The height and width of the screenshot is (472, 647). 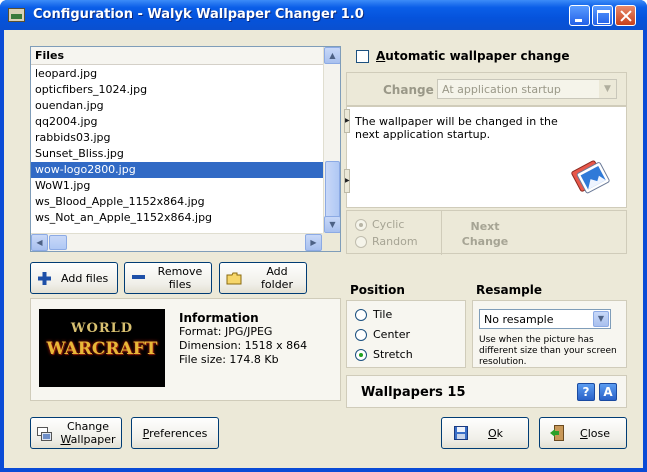 What do you see at coordinates (361, 225) in the screenshot?
I see `cyclic-radio` at bounding box center [361, 225].